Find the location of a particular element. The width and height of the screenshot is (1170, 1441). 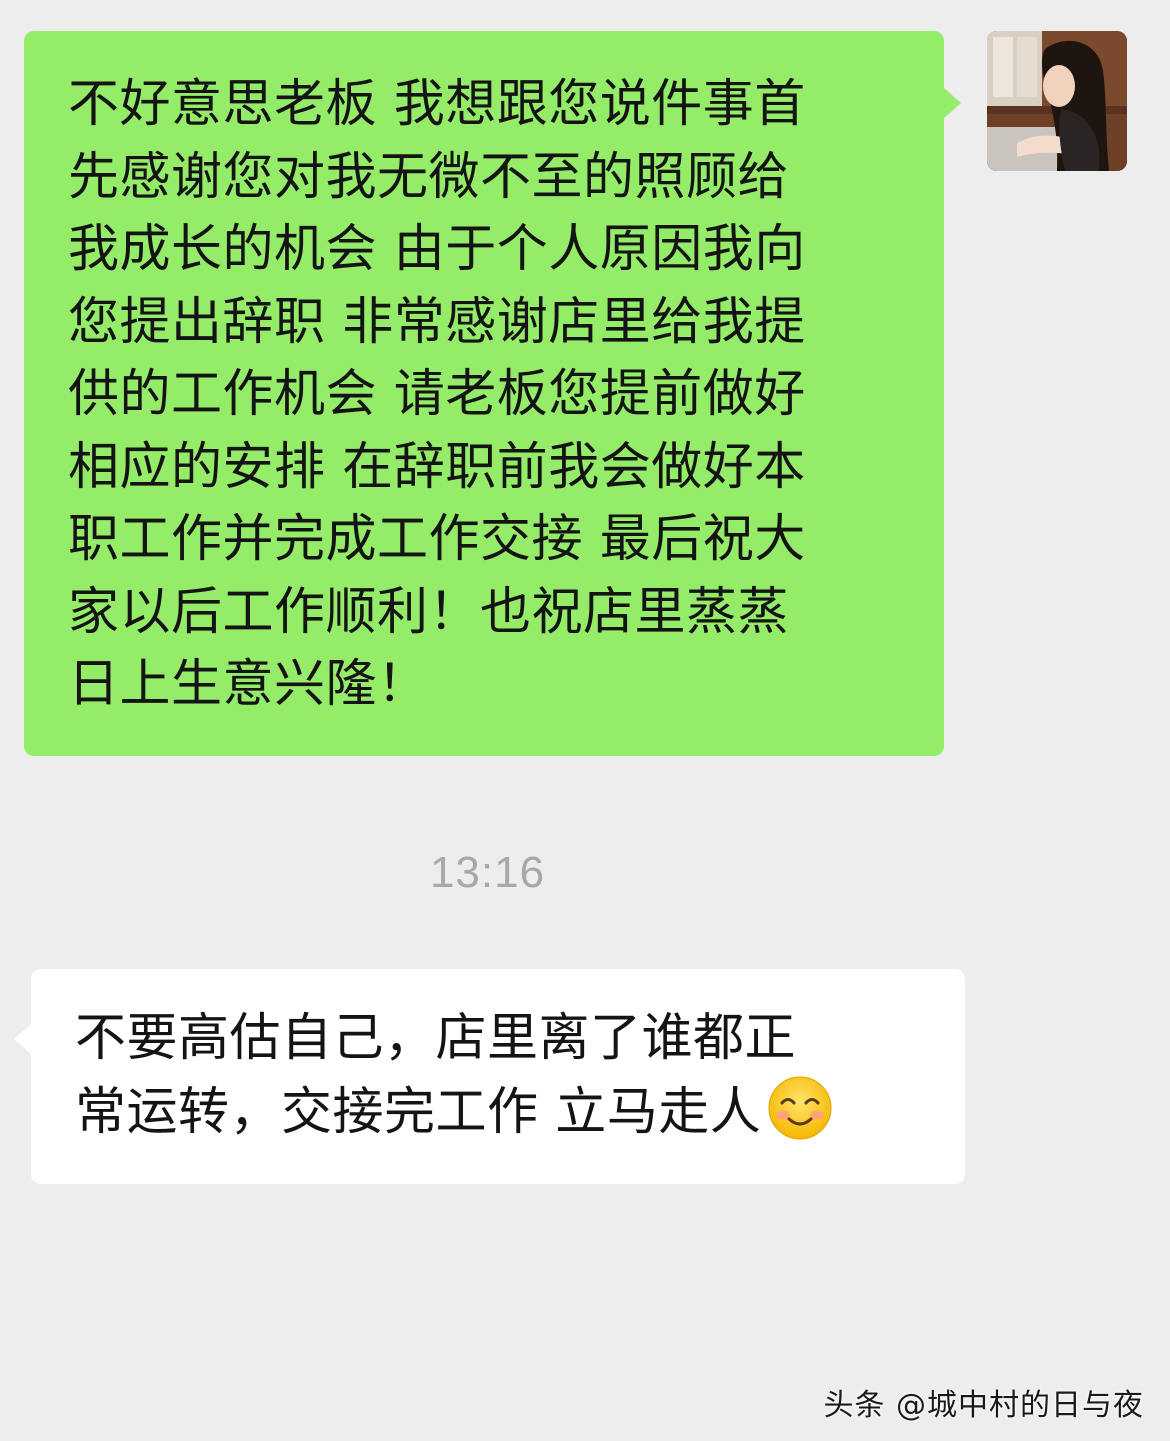

smiling-face-icon is located at coordinates (800, 1108).